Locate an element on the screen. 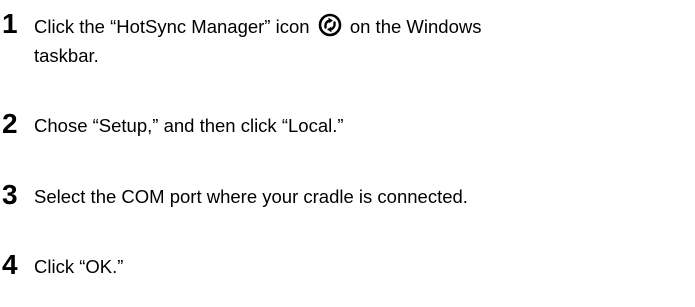 The image size is (695, 307). step-text-part: Click the “HotSync Manager” icon is located at coordinates (172, 26).